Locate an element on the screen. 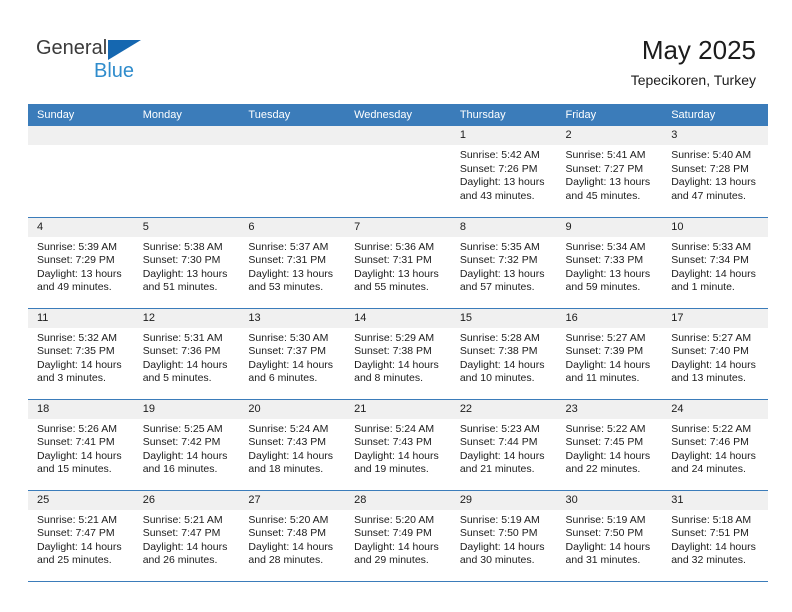  sunrise-time: Sunrise: 5:22 AM is located at coordinates (711, 428).